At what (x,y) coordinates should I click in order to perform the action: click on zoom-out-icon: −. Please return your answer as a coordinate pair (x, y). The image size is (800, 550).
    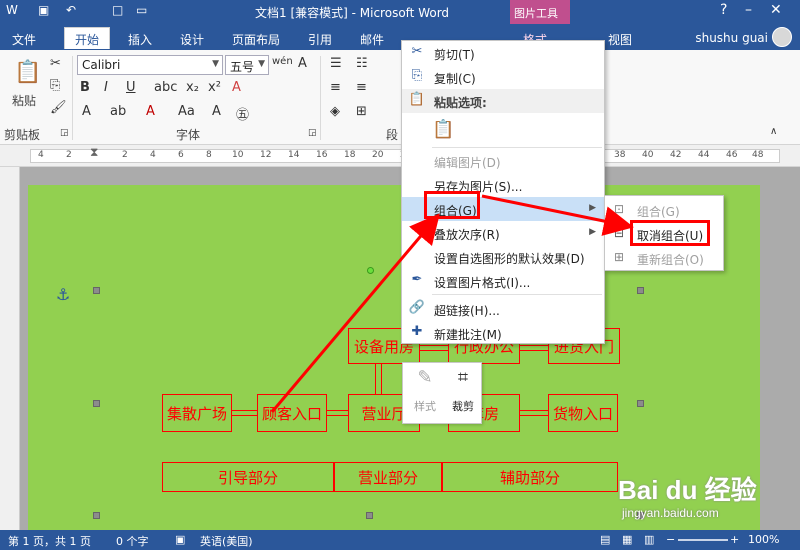
    Looking at the image, I should click on (670, 539).